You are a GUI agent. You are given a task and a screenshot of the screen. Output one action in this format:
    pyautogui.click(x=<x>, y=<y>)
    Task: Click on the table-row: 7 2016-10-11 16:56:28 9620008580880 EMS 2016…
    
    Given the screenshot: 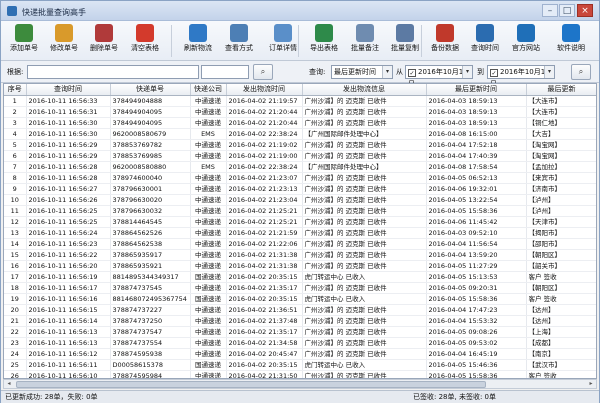 What is the action you would take?
    pyautogui.click(x=300, y=167)
    